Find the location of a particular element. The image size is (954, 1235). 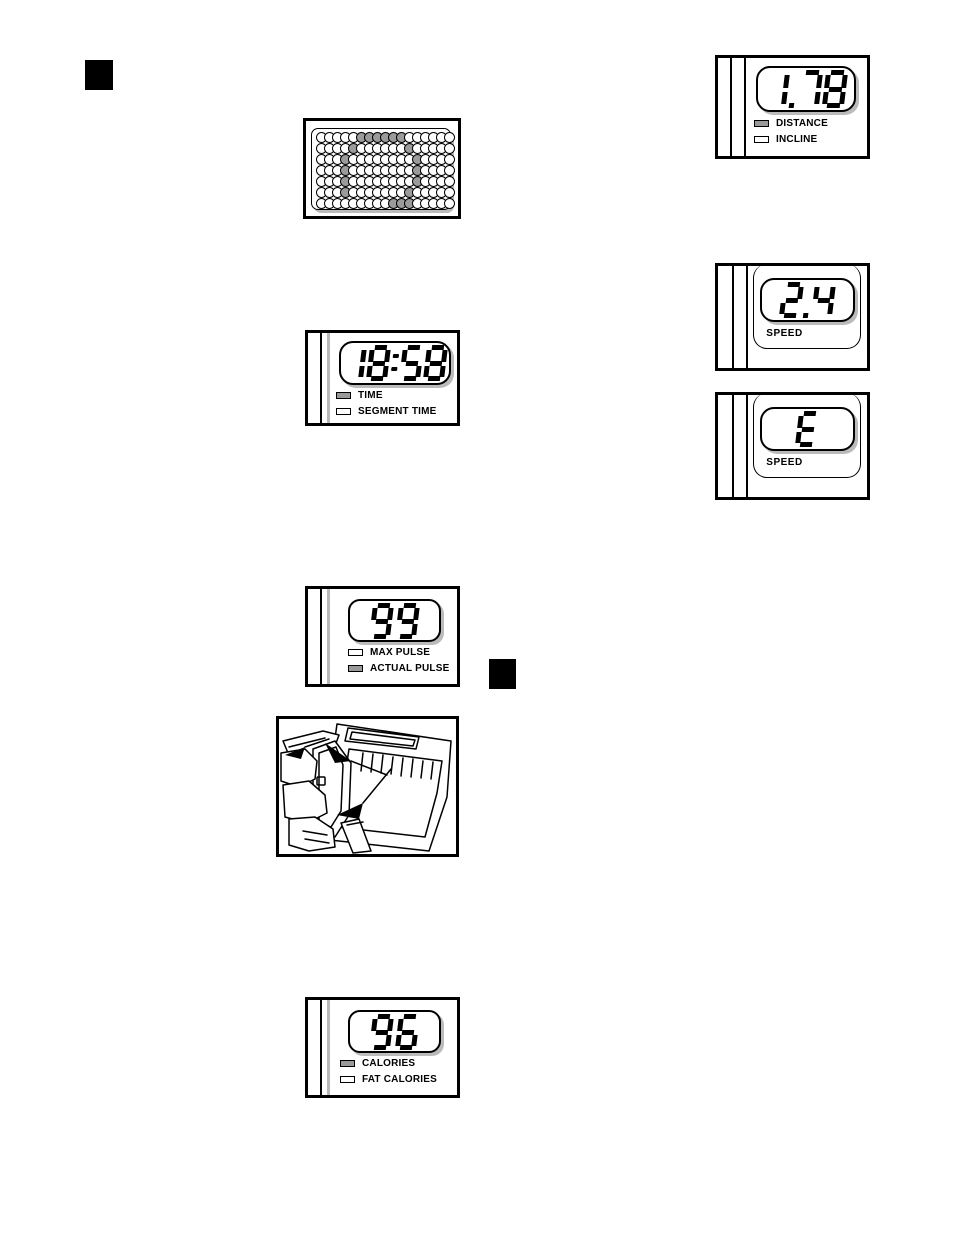

pulse-lcd-window is located at coordinates (394, 620).